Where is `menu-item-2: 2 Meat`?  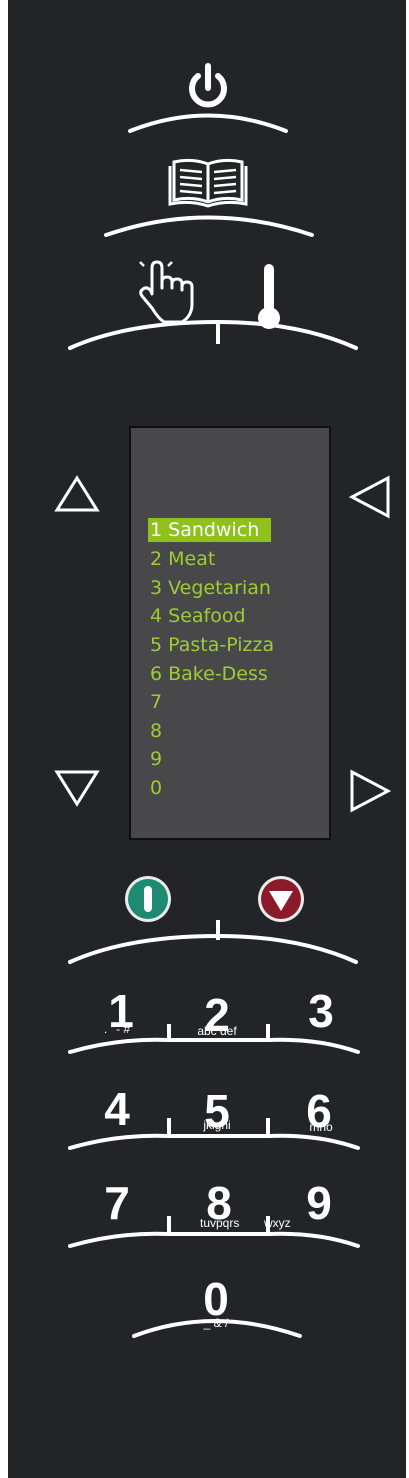
menu-item-2: 2 Meat is located at coordinates (182, 559).